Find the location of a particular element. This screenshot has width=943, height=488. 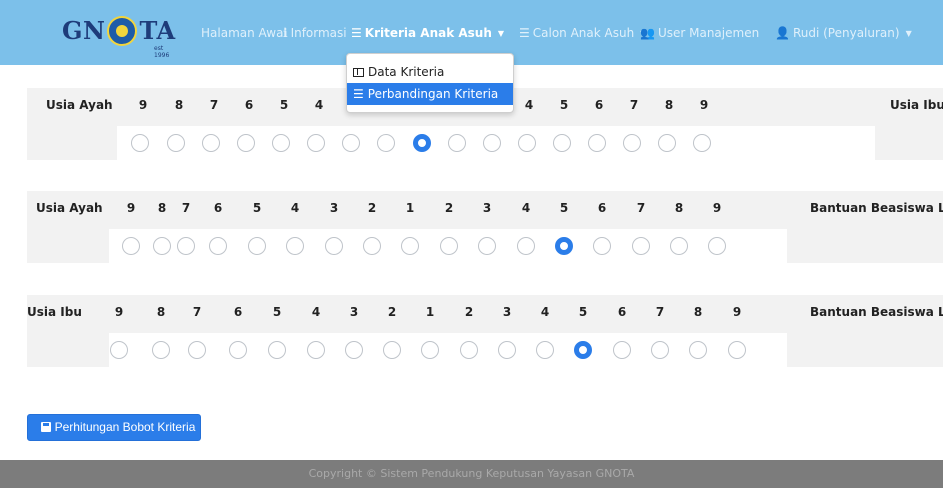

gnota-emblem-icon is located at coordinates (122, 31).